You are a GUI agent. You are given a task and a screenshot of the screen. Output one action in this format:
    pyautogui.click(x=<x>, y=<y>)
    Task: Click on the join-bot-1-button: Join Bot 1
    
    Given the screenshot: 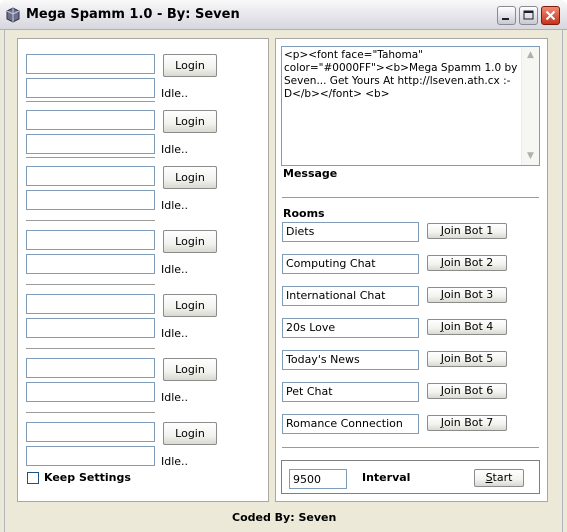 What is the action you would take?
    pyautogui.click(x=467, y=231)
    